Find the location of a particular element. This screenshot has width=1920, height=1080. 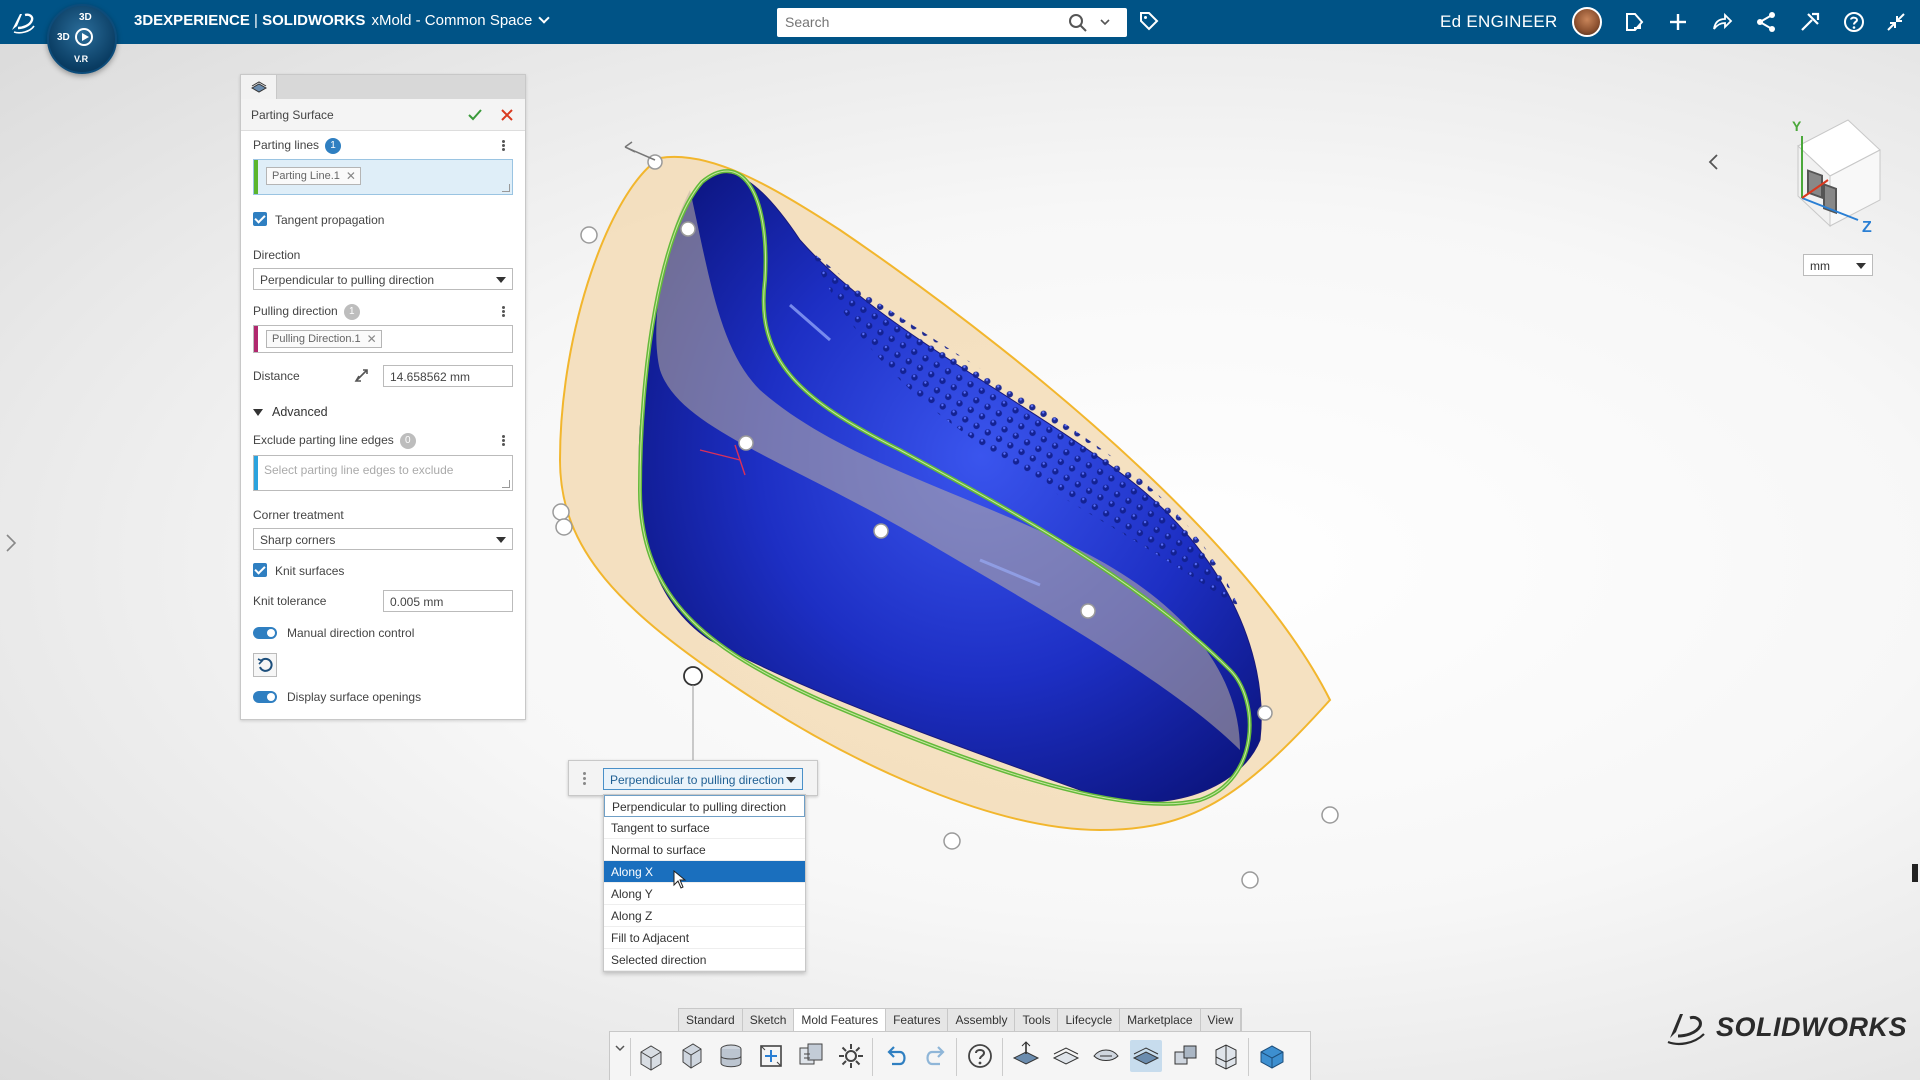

settings-gear-icon is located at coordinates (851, 1056).